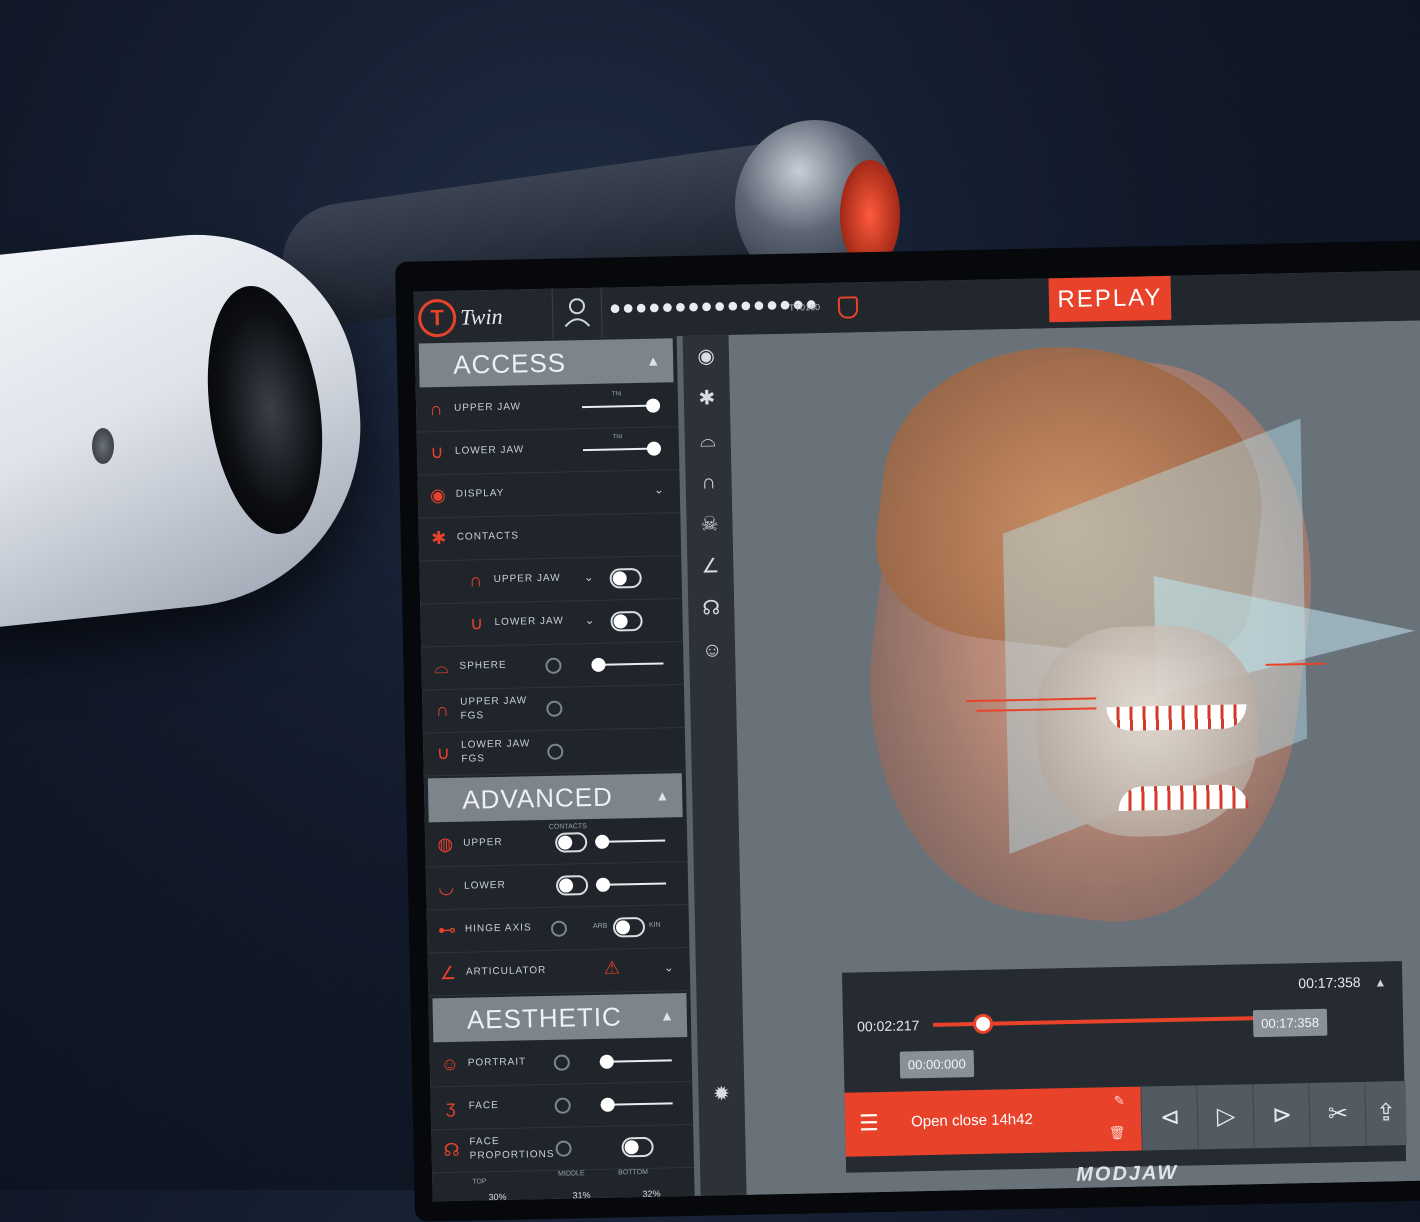  I want to click on clip-bar: ☰ Open close 14h42 ✎ 🗑, so click(993, 1121).